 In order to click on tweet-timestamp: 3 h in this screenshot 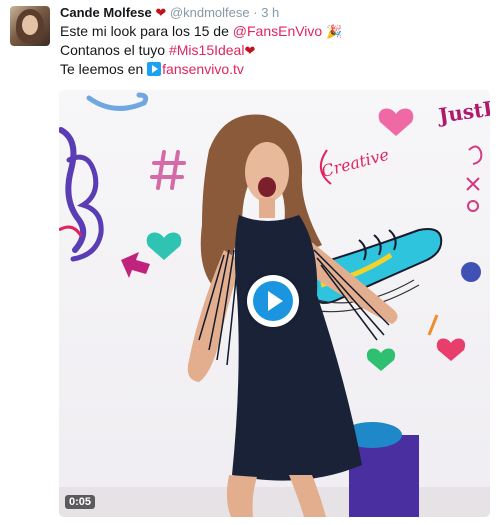, I will do `click(270, 12)`.